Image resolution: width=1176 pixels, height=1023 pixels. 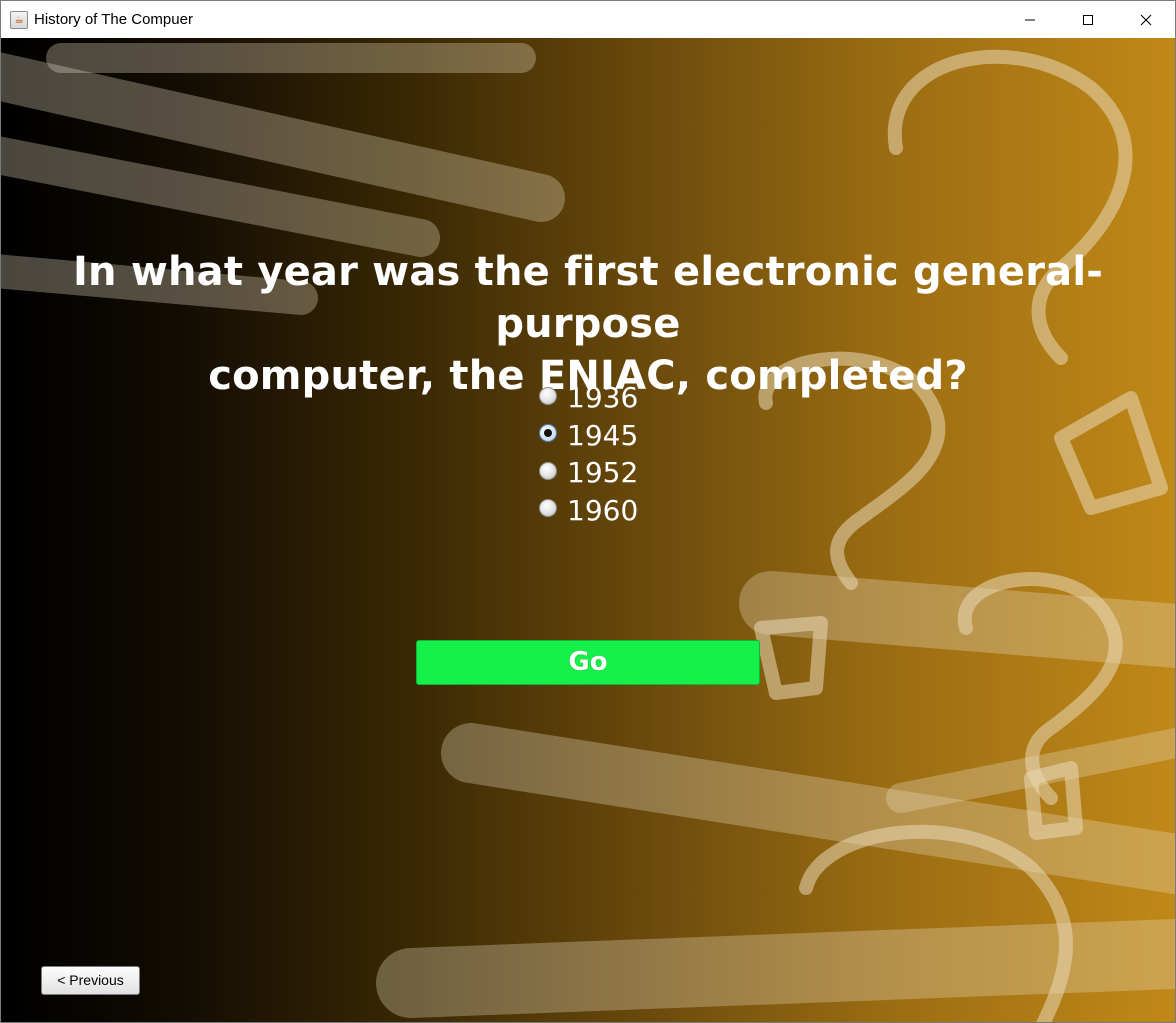 I want to click on window-controls, so click(x=1088, y=19).